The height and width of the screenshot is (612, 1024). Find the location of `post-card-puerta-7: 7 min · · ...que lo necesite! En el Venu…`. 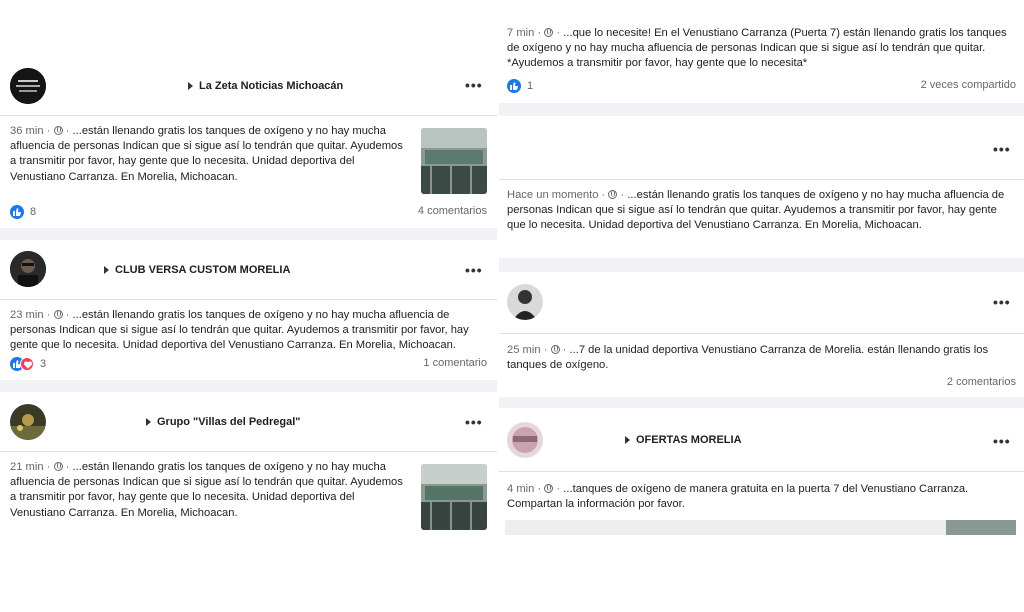

post-card-puerta-7: 7 min · · ...que lo necesite! En el Venu… is located at coordinates (761, 51).